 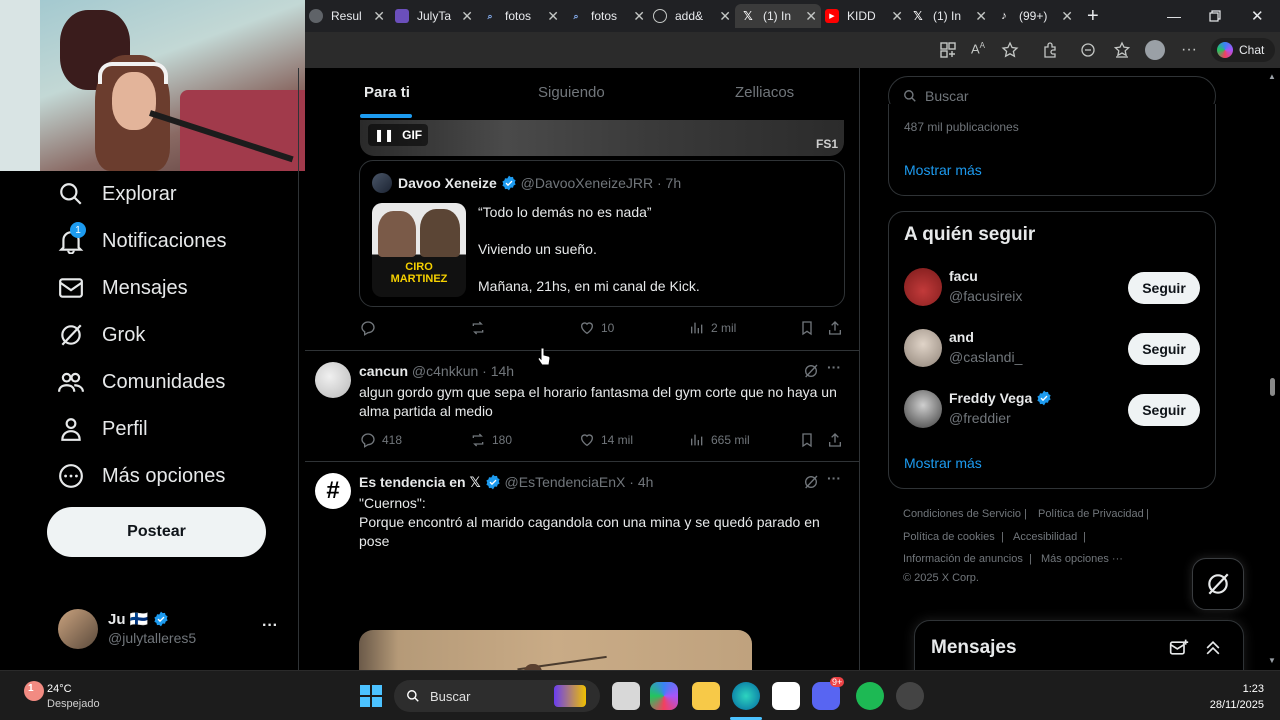 What do you see at coordinates (142, 239) in the screenshot?
I see `nav-notificaciones: 1 Notificaciones` at bounding box center [142, 239].